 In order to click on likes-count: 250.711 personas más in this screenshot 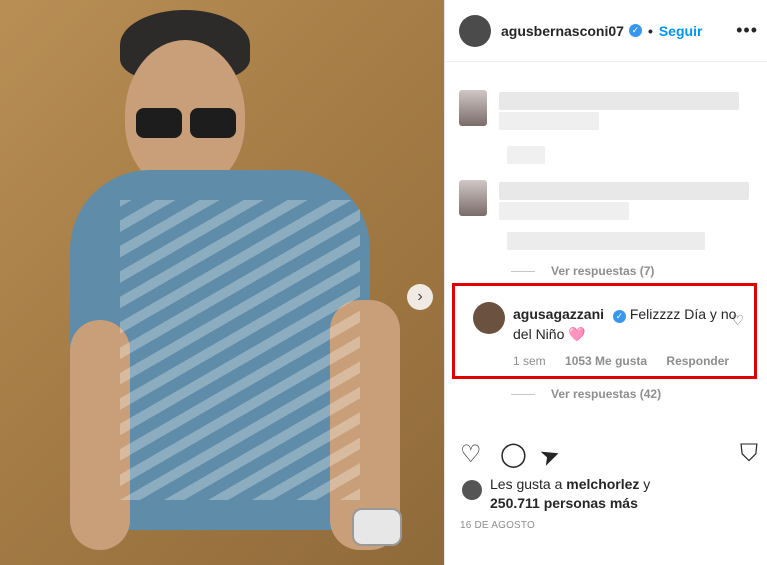, I will do `click(564, 503)`.